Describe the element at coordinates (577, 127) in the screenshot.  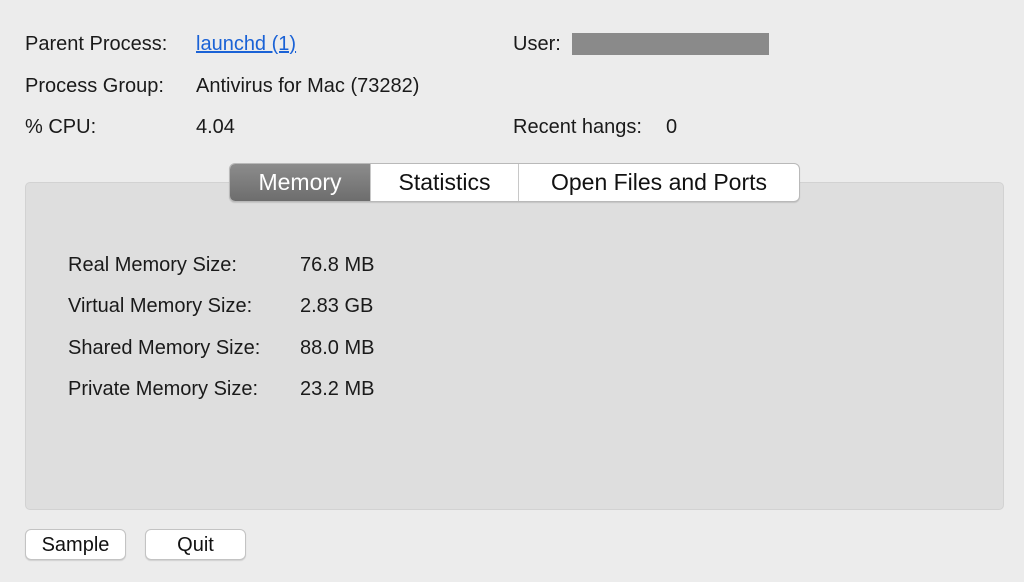
I see `recent-hangs-label: Recent hangs:` at that location.